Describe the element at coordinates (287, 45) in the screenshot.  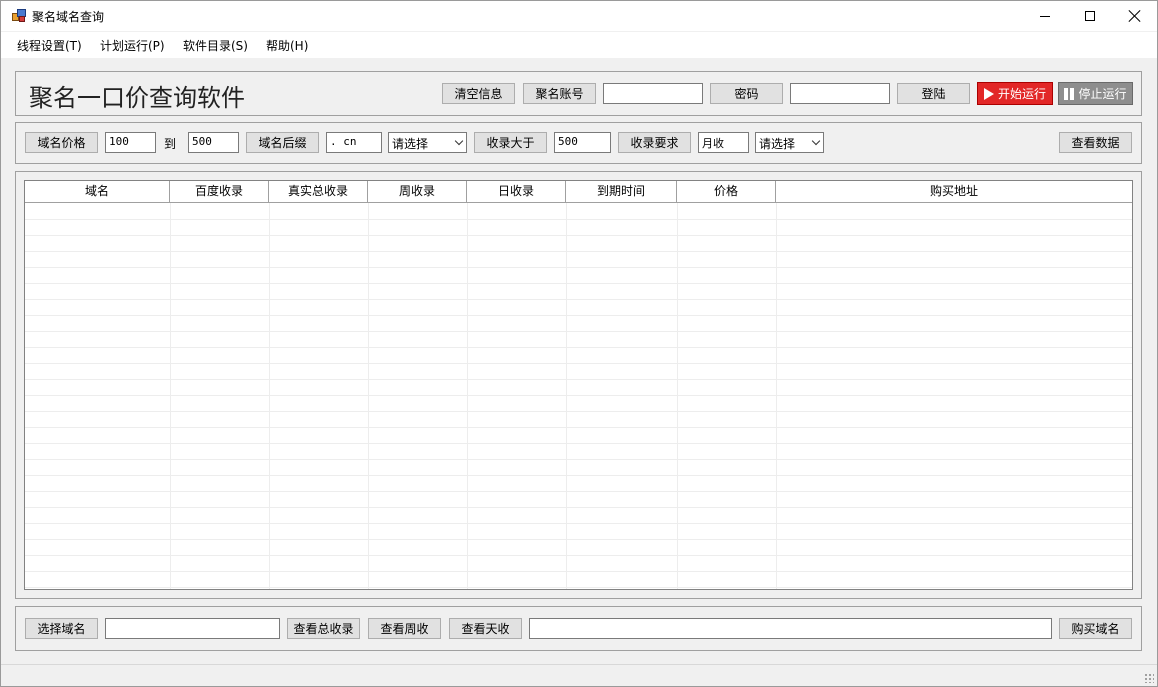
I see `menu-help: 帮助(H)` at that location.